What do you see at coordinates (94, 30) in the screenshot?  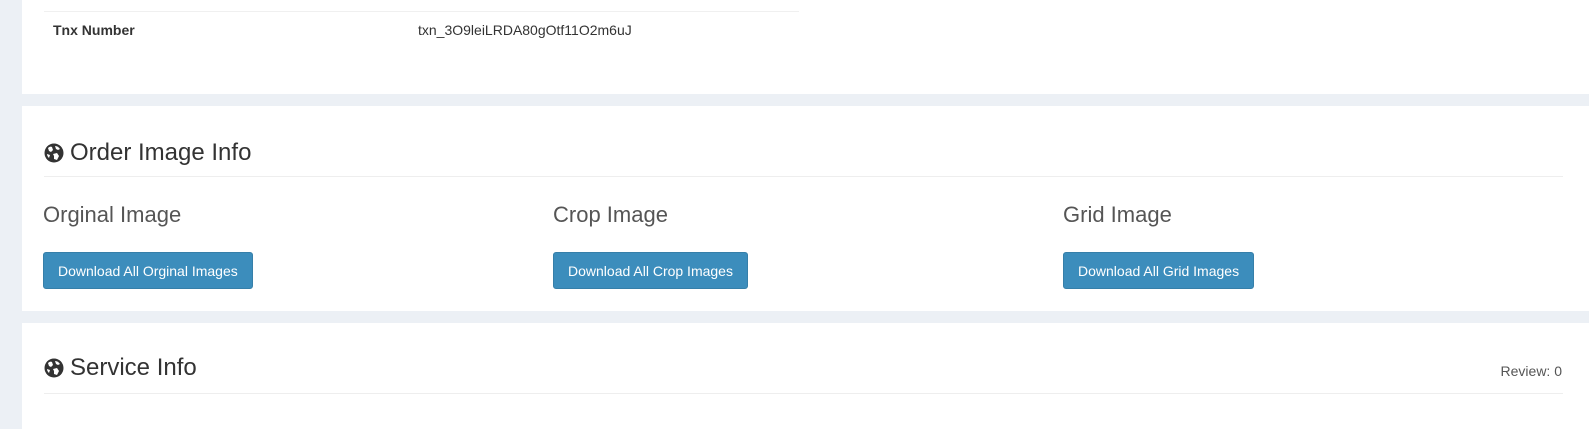 I see `tnx-number-label: Tnx Number` at bounding box center [94, 30].